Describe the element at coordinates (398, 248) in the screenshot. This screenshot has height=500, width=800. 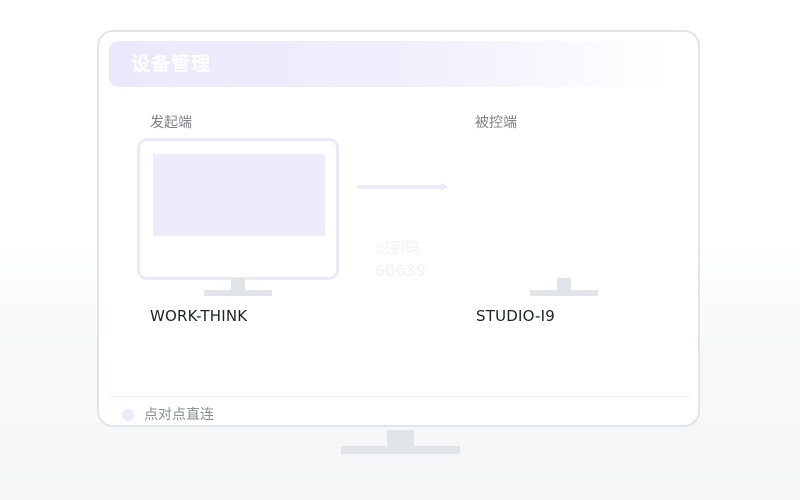
I see `identification-code-label: 识别码` at that location.